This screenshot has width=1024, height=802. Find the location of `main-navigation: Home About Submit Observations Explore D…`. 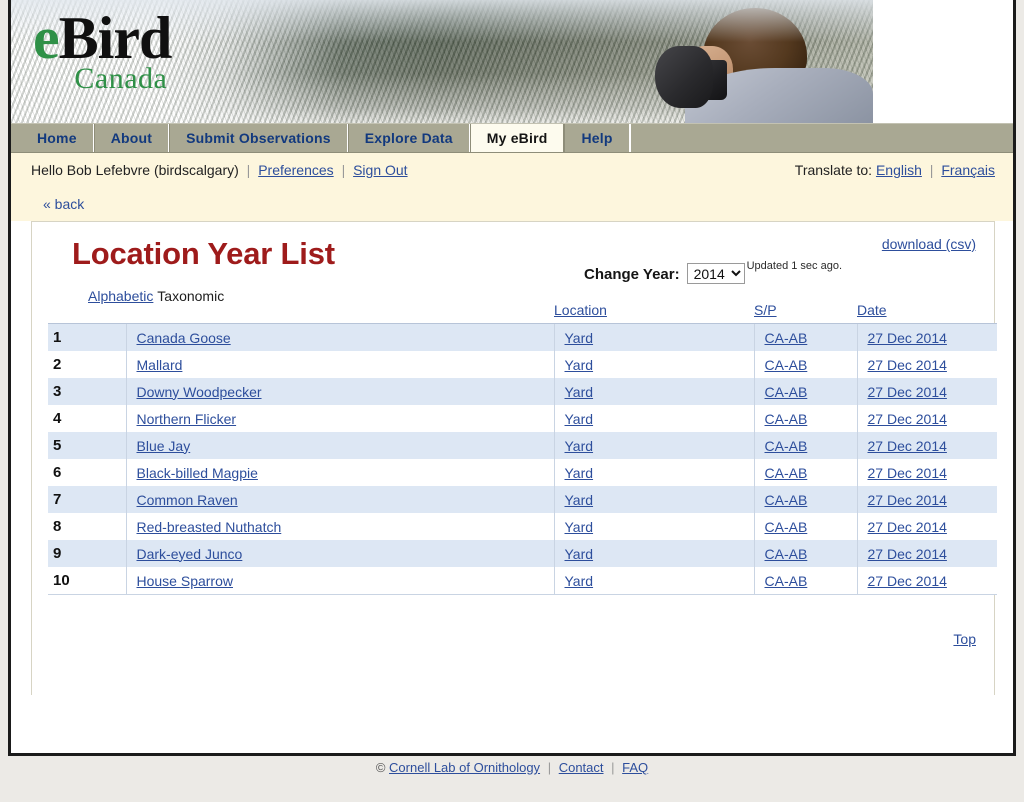

main-navigation: Home About Submit Observations Explore D… is located at coordinates (512, 138).